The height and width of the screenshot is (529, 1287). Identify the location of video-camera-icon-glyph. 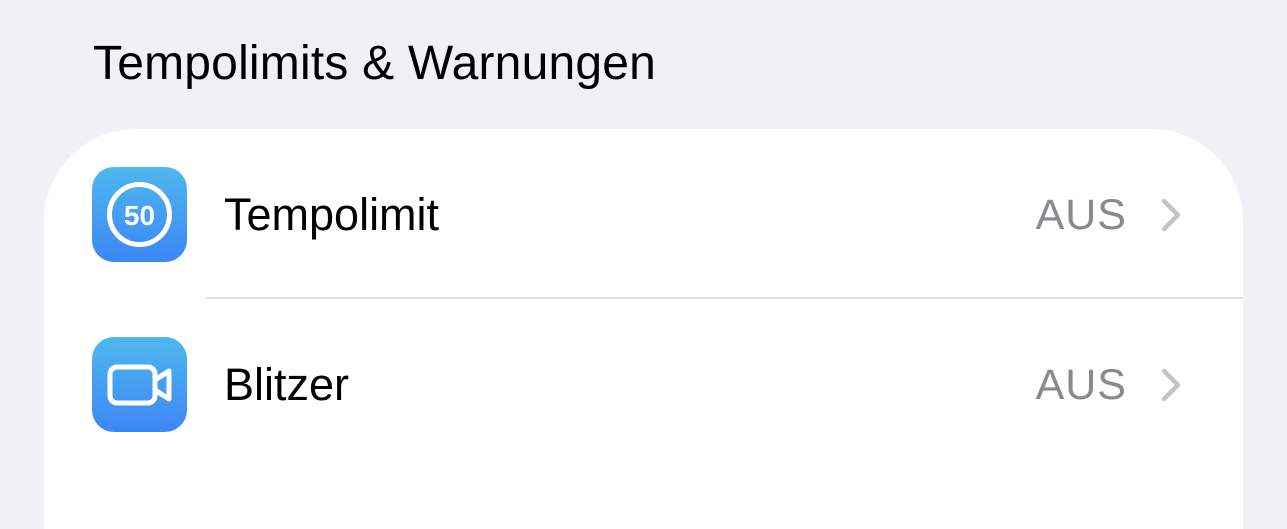
(139, 385).